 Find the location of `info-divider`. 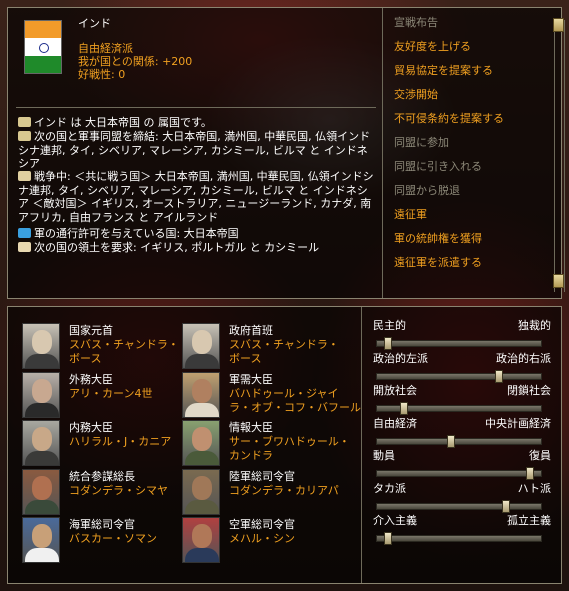

info-divider is located at coordinates (196, 107).